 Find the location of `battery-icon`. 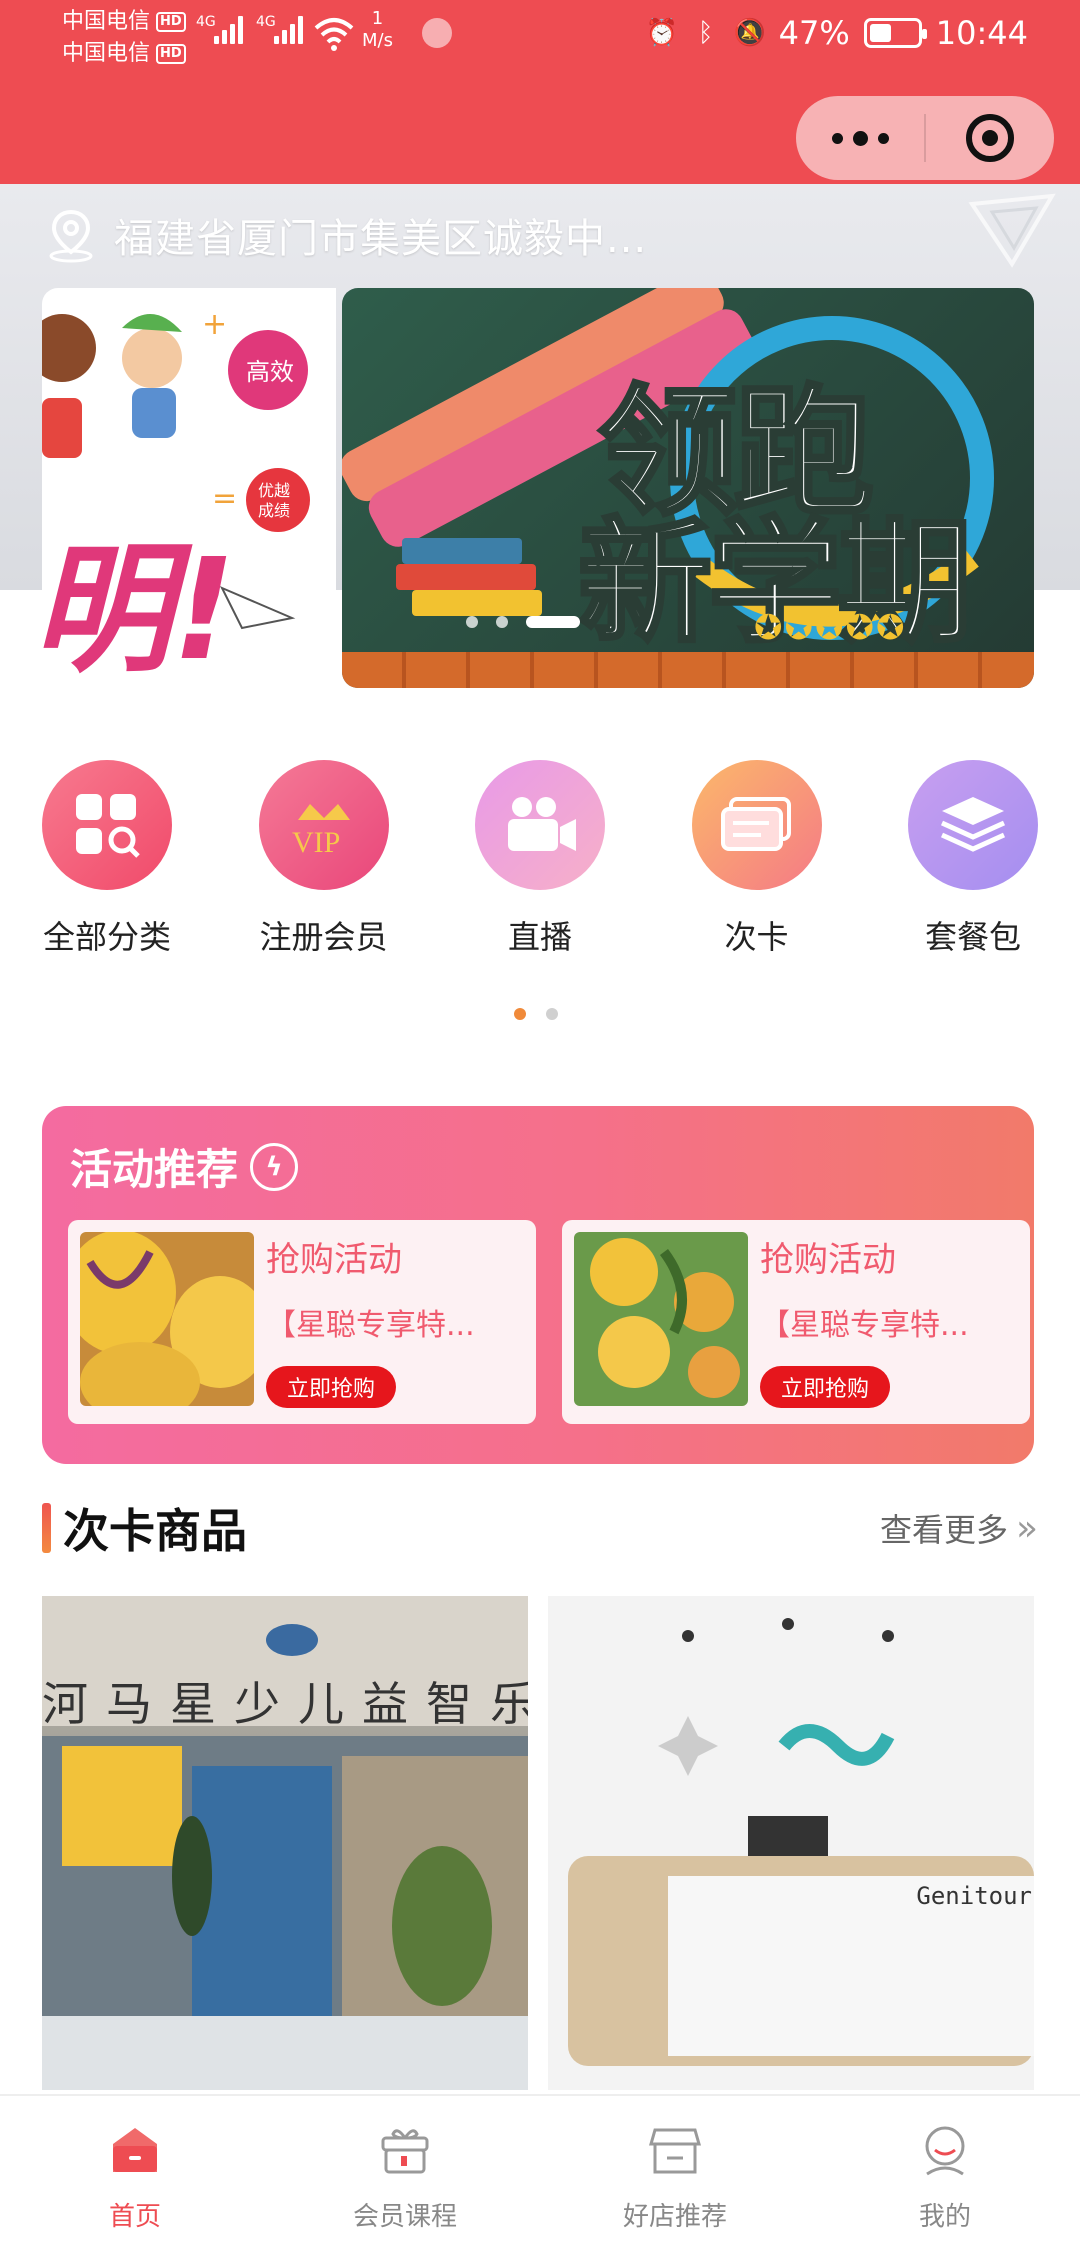

battery-icon is located at coordinates (895, 33).